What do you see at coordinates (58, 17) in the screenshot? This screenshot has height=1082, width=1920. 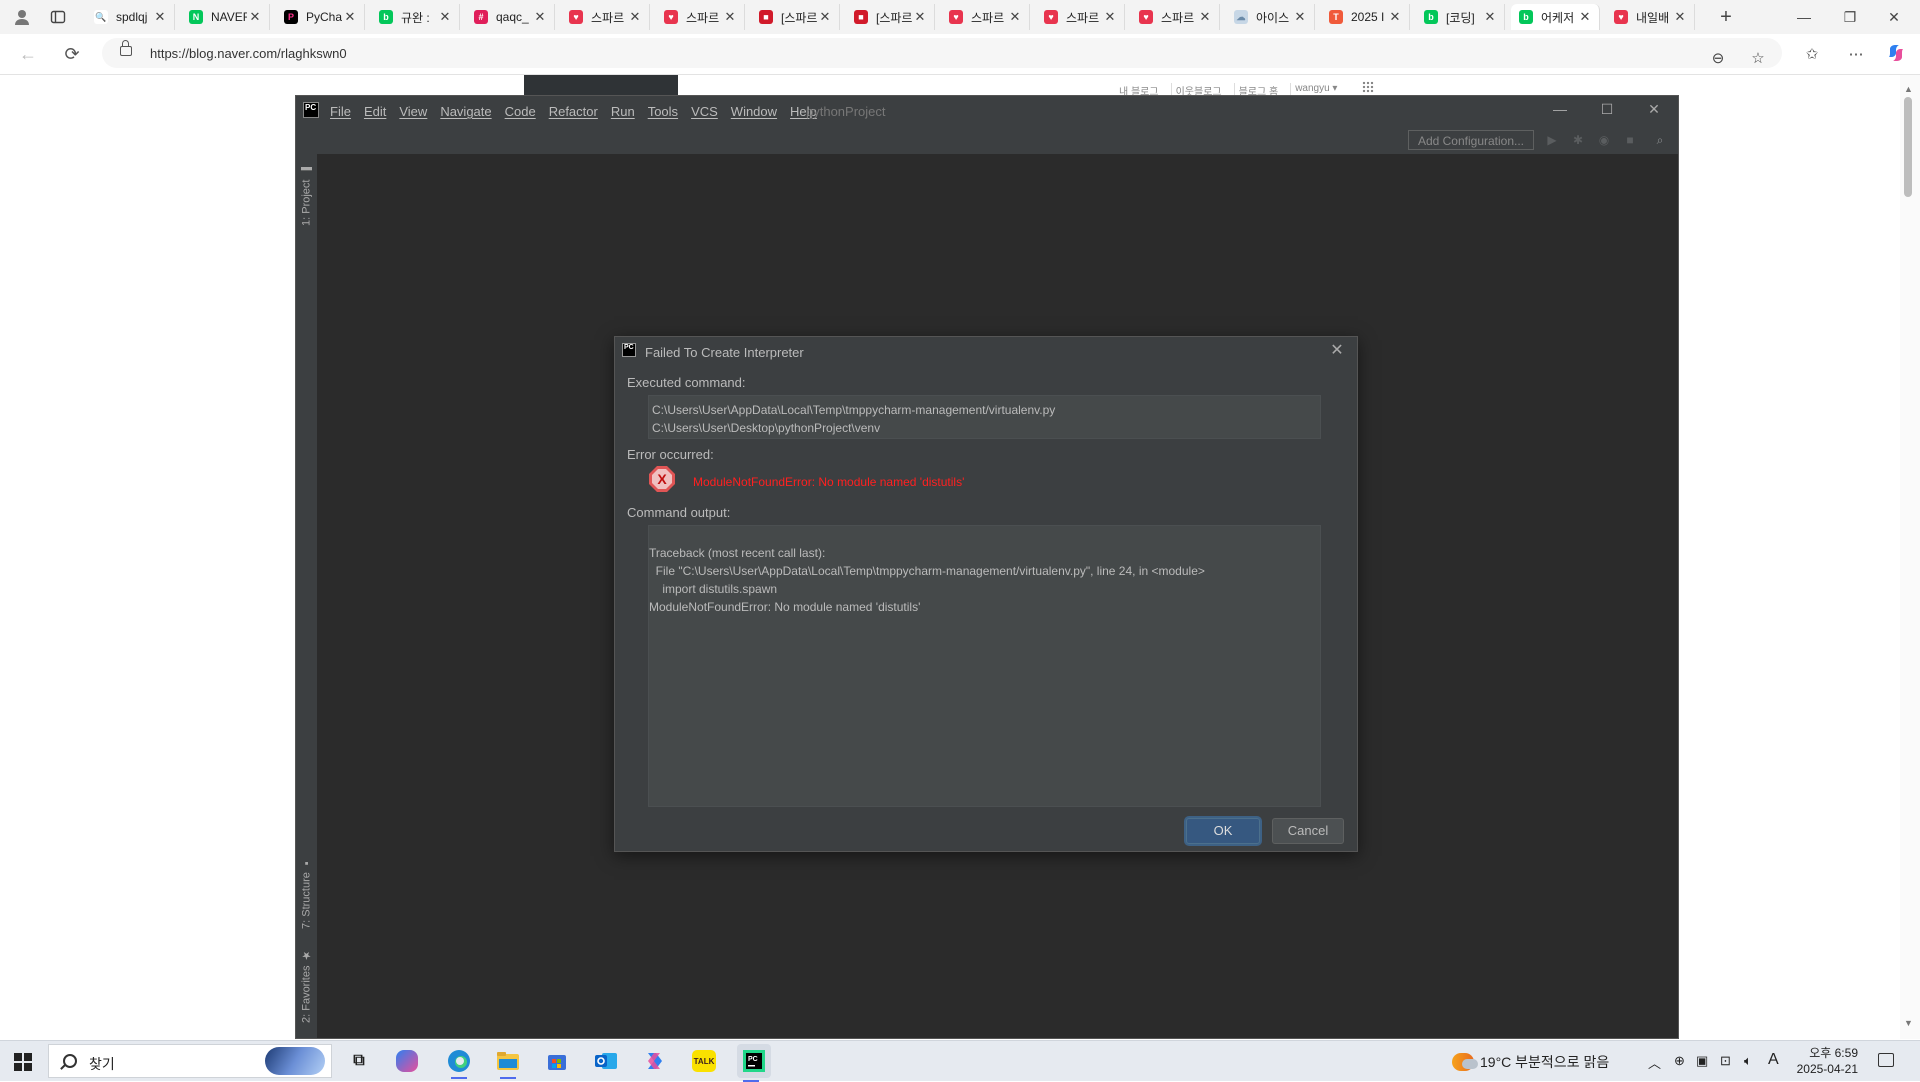 I see `tab-actions-icon` at bounding box center [58, 17].